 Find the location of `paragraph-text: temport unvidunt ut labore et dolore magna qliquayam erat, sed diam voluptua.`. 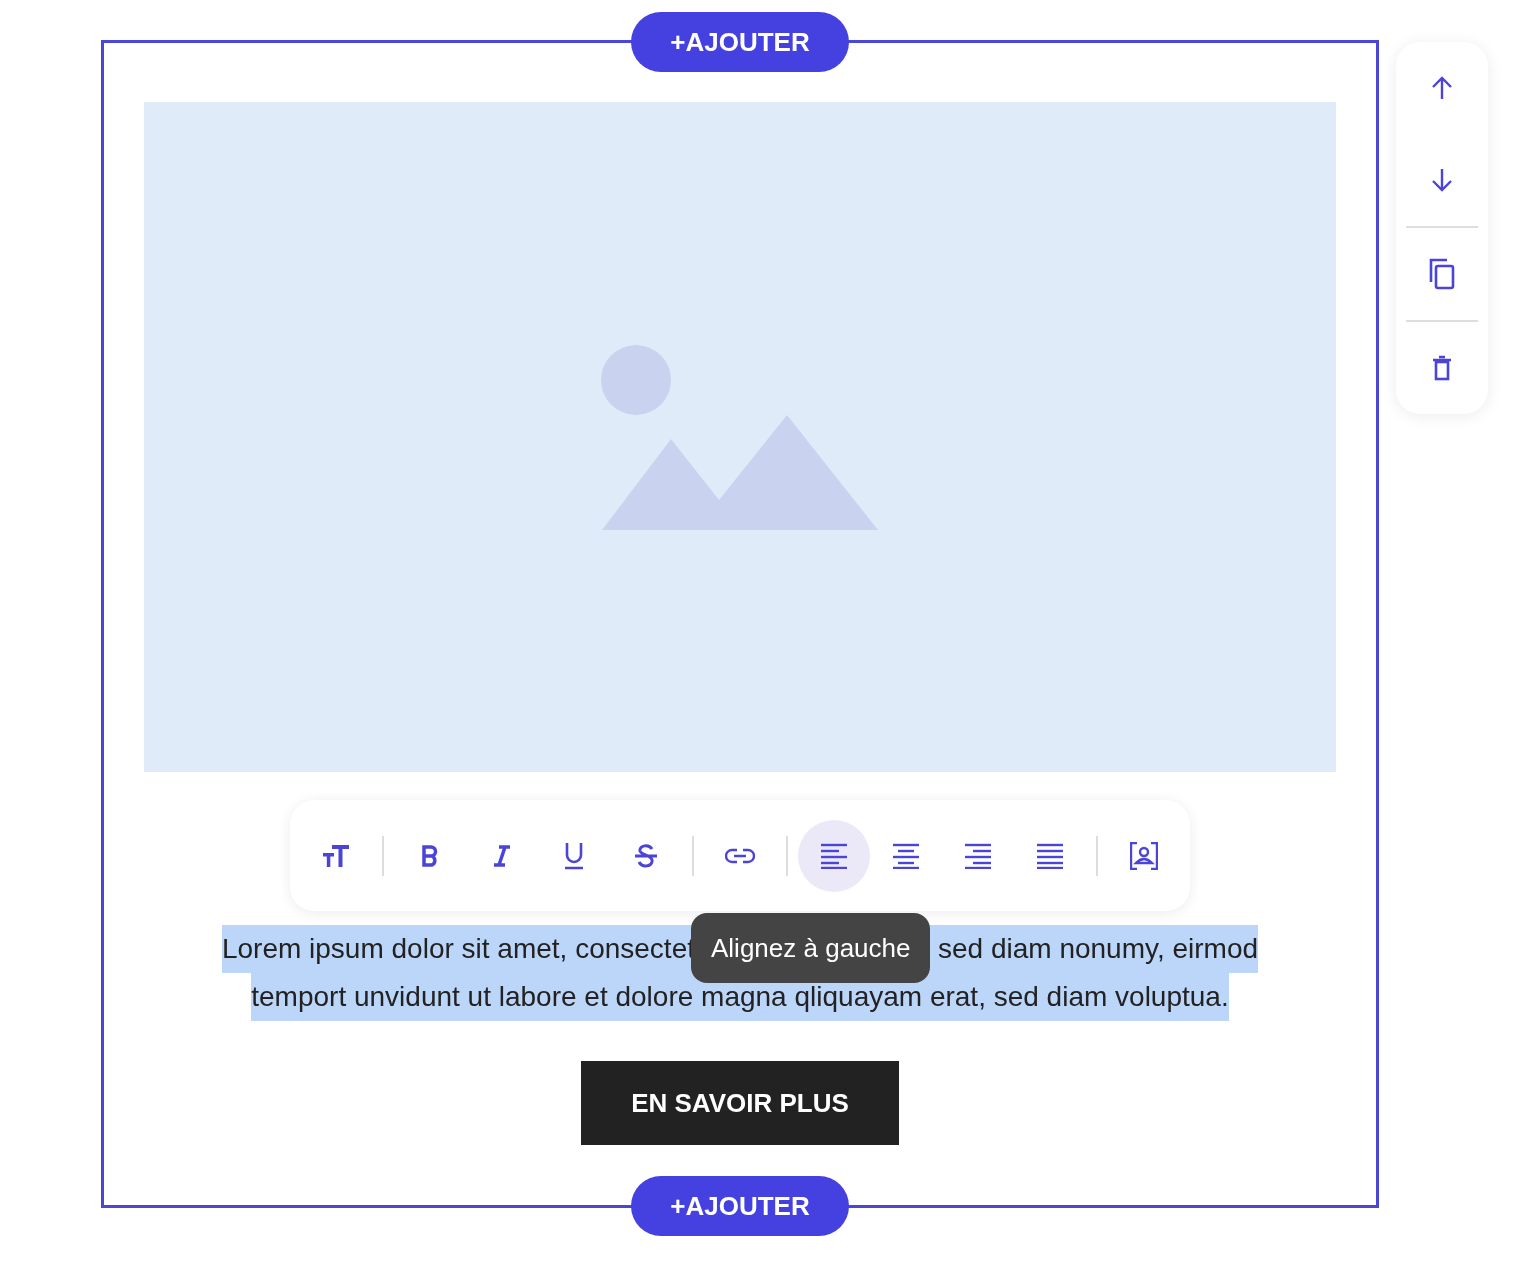

paragraph-text: temport unvidunt ut labore et dolore magna qliquayam erat, sed diam voluptua. is located at coordinates (740, 997).